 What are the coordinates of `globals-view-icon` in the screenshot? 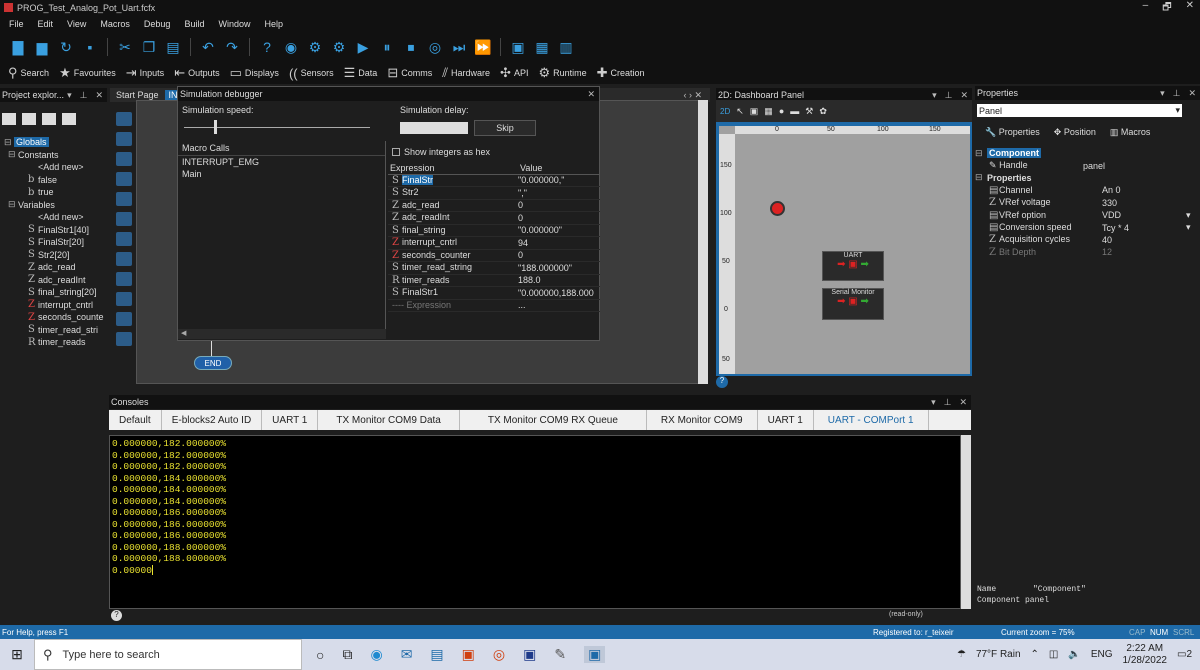 It's located at (9, 119).